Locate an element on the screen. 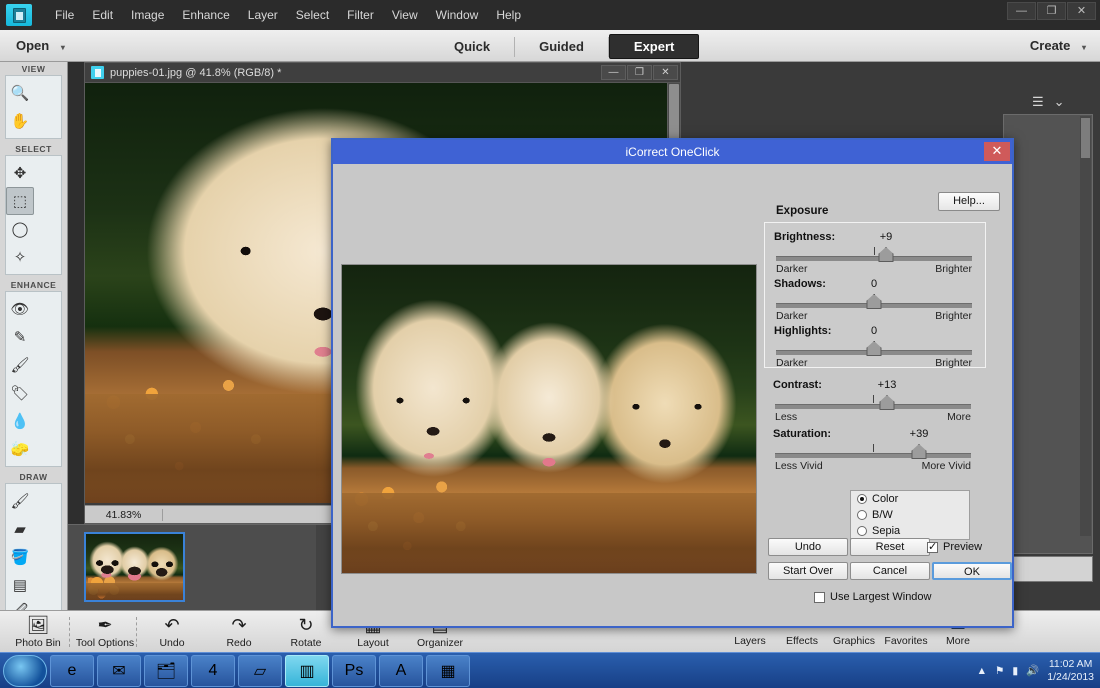  show-hidden-icons-icon: ▲ is located at coordinates (982, 671).